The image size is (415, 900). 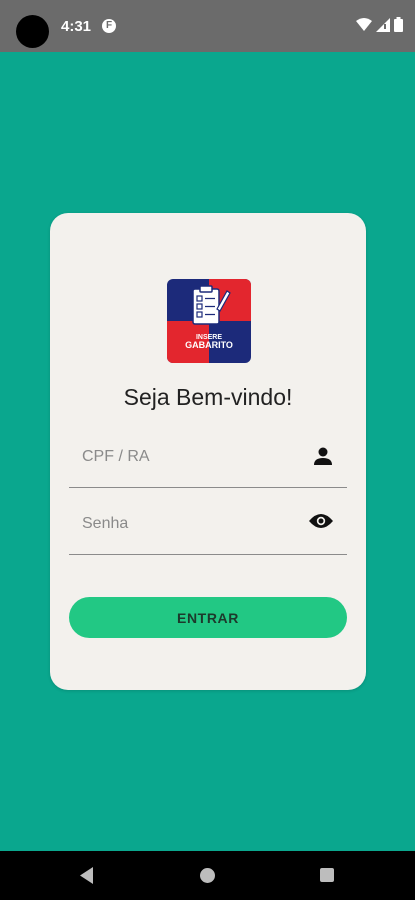 I want to click on app-logo-icon: INSERE GABARITO, so click(x=209, y=321).